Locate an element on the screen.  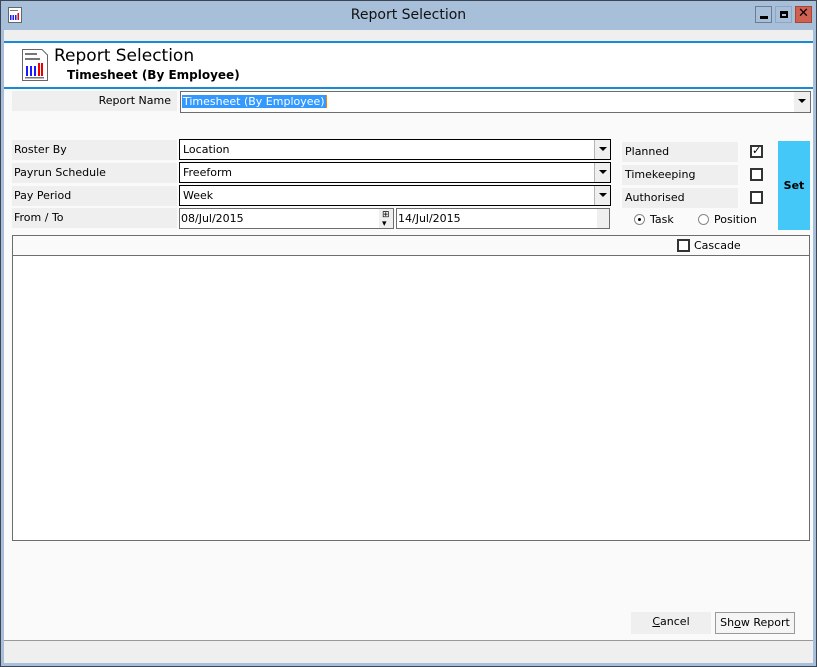
window-title: Report Selection is located at coordinates (408, 15).